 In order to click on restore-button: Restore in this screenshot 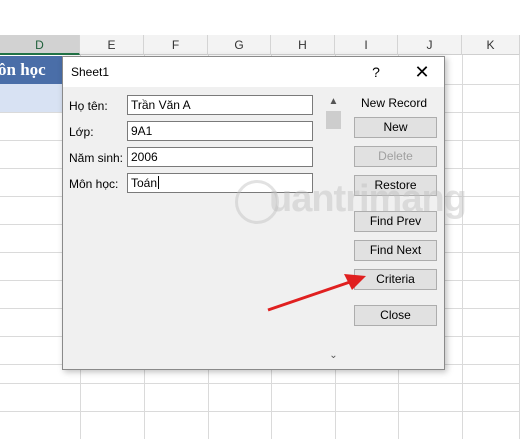, I will do `click(395, 185)`.